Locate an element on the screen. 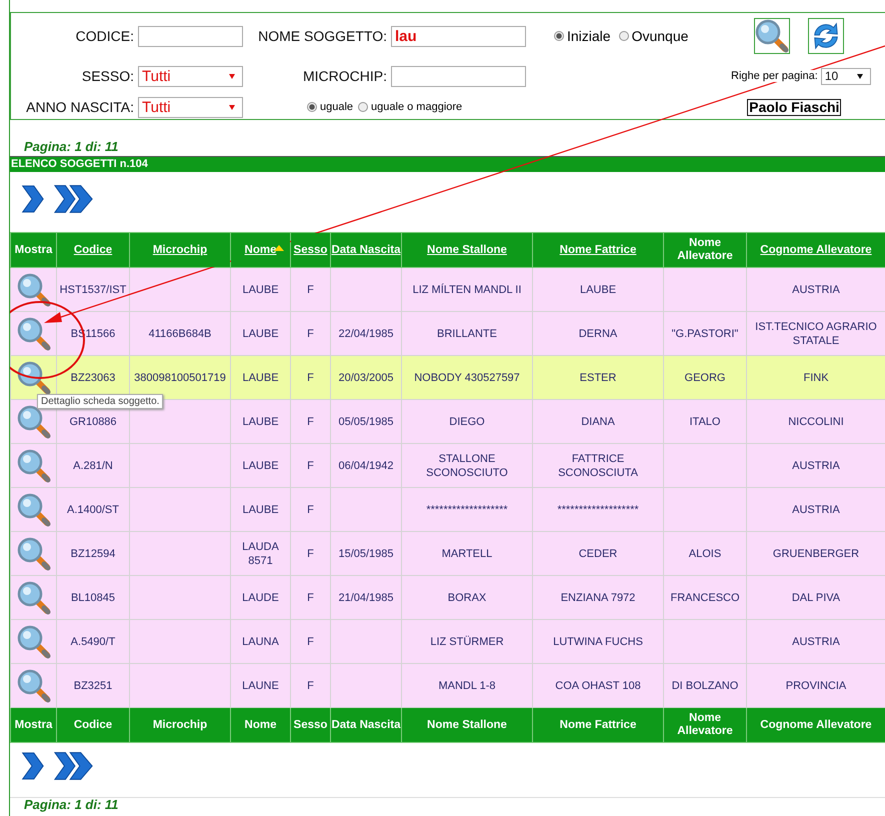  table-cell: MARTELL is located at coordinates (467, 554).